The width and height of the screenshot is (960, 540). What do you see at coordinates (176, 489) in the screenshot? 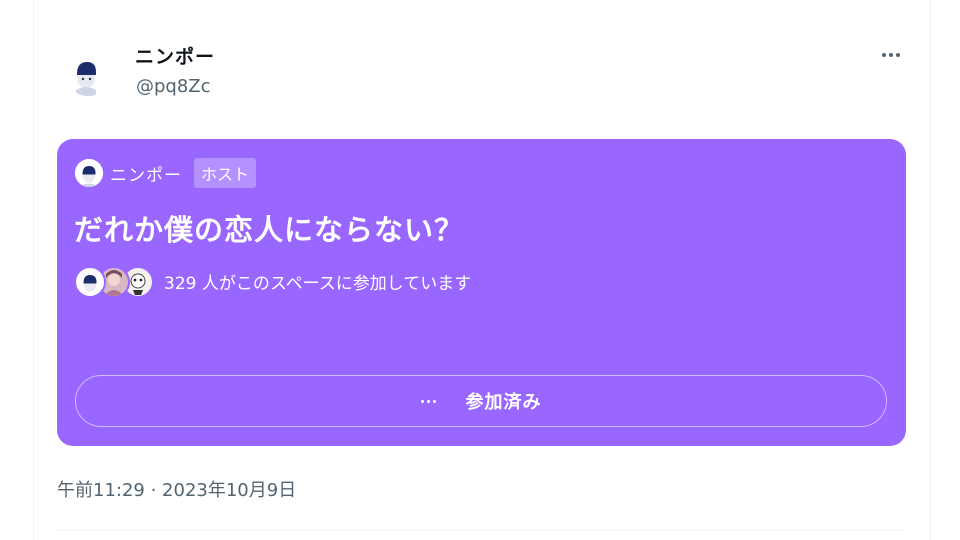
I see `tweet-timestamp: 午前11:29 · 2023年10月9日` at bounding box center [176, 489].